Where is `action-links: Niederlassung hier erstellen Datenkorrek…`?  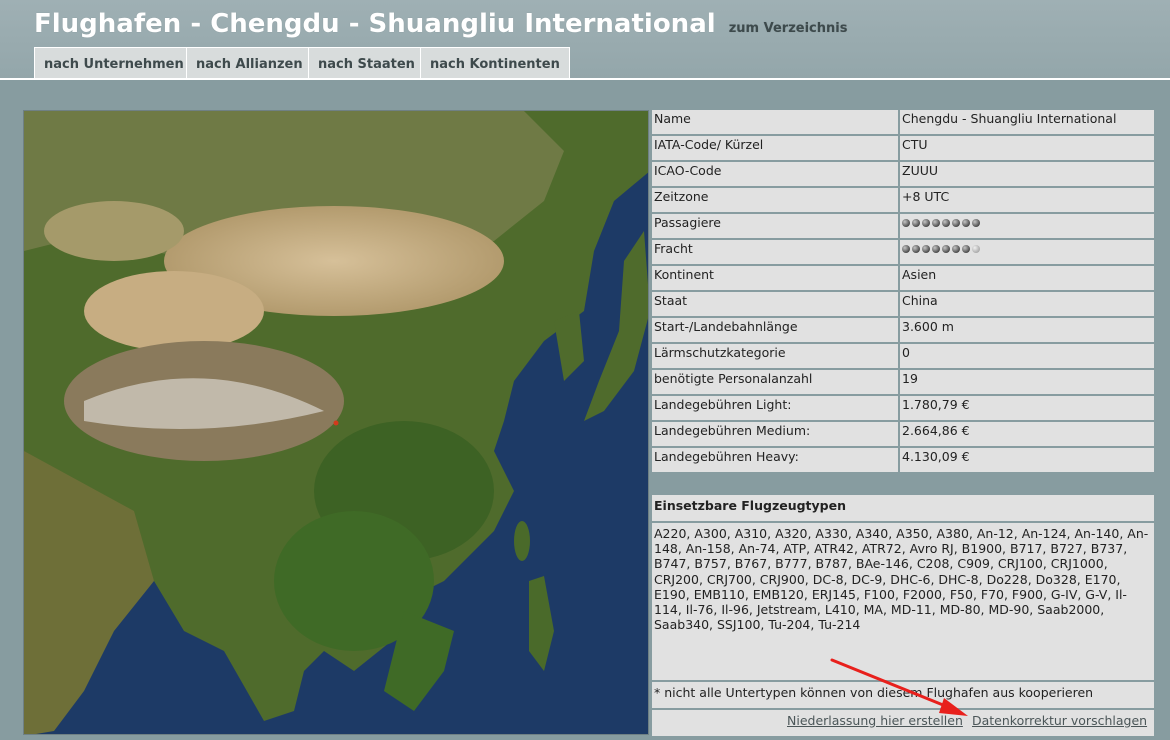
action-links: Niederlassung hier erstellen Datenkorrek… is located at coordinates (903, 723).